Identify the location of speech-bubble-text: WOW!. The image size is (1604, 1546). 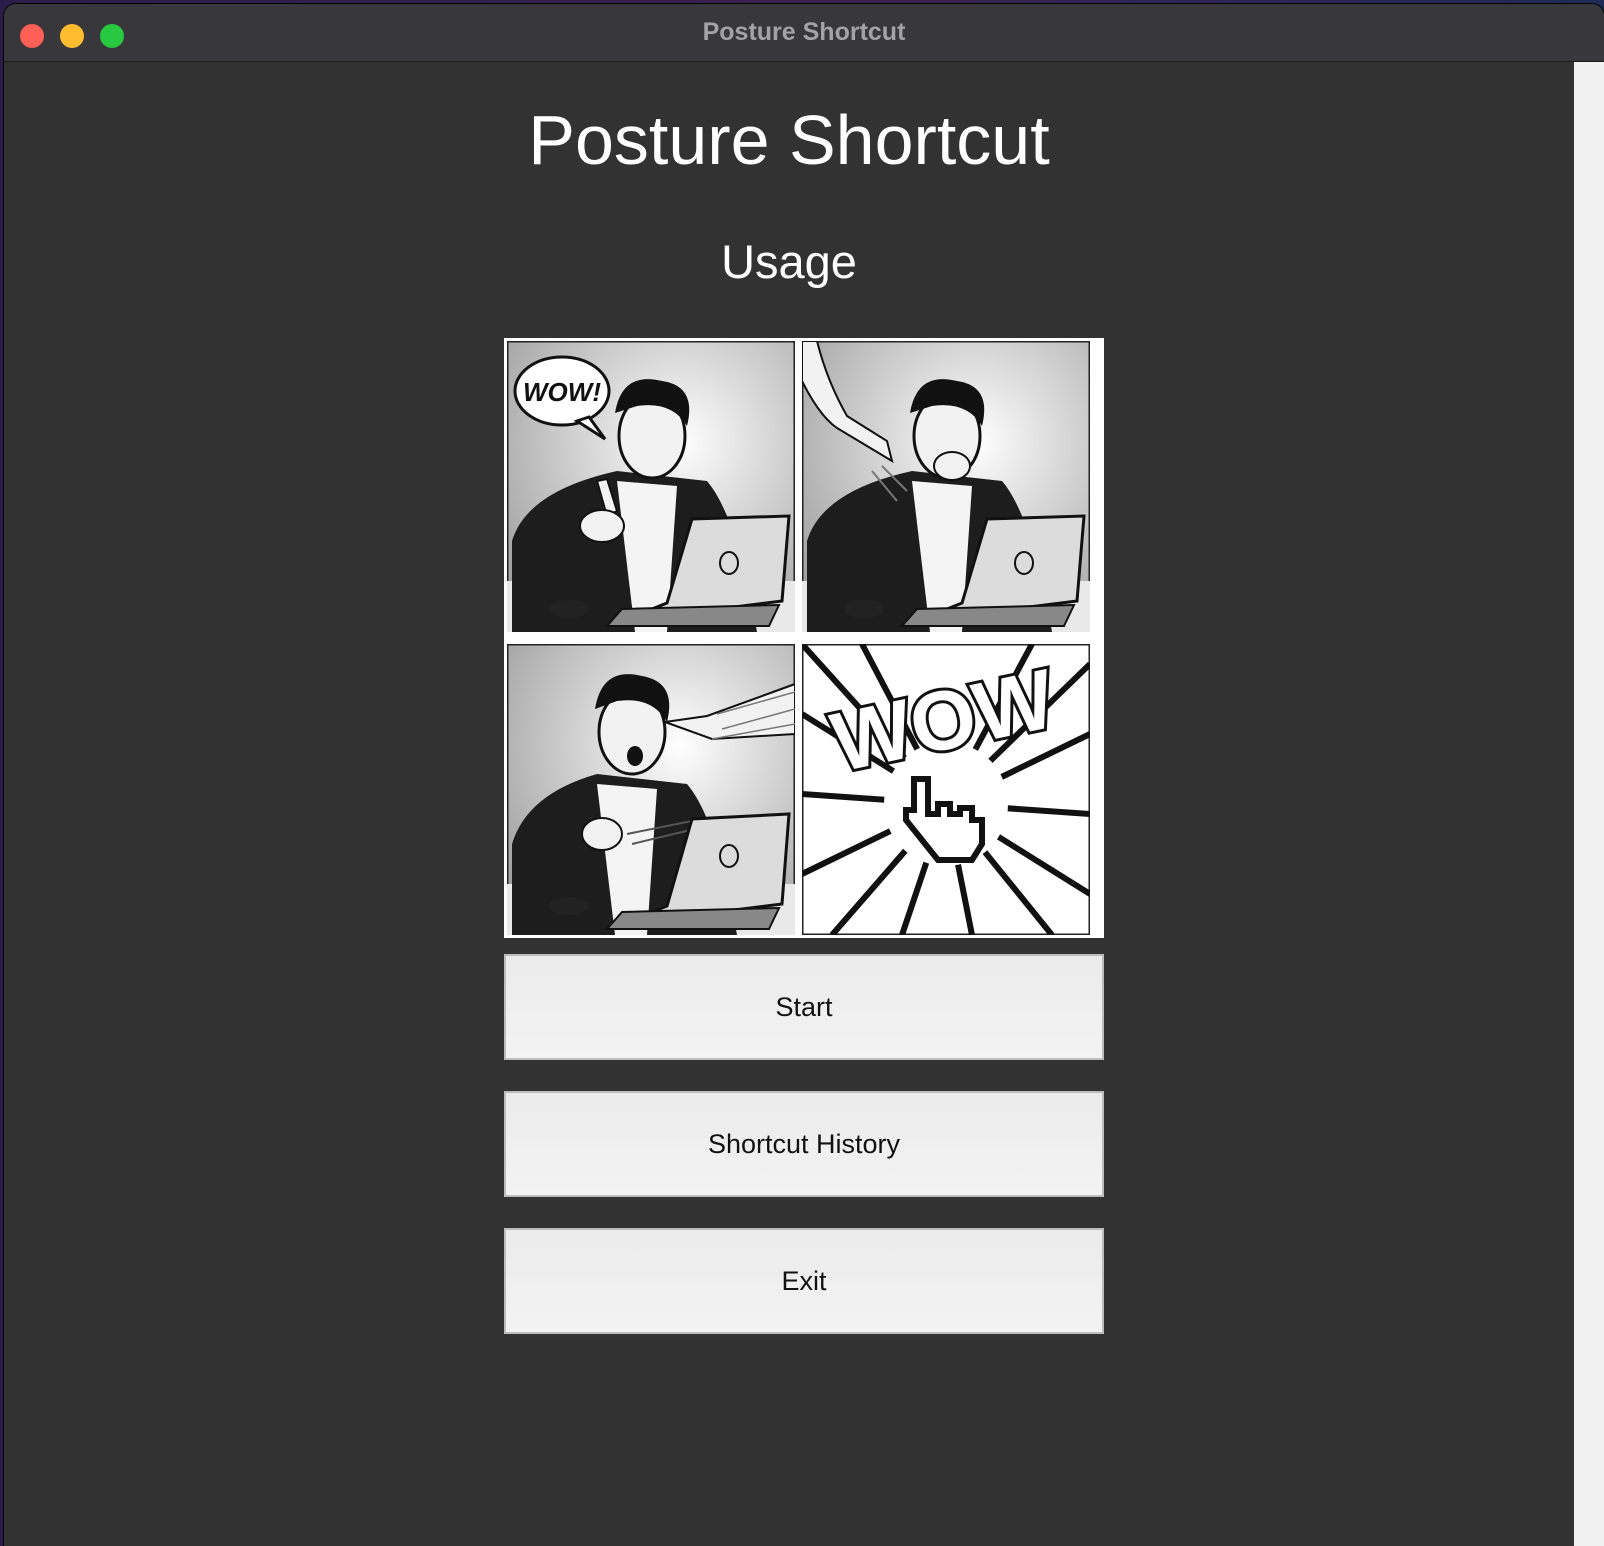
(562, 392).